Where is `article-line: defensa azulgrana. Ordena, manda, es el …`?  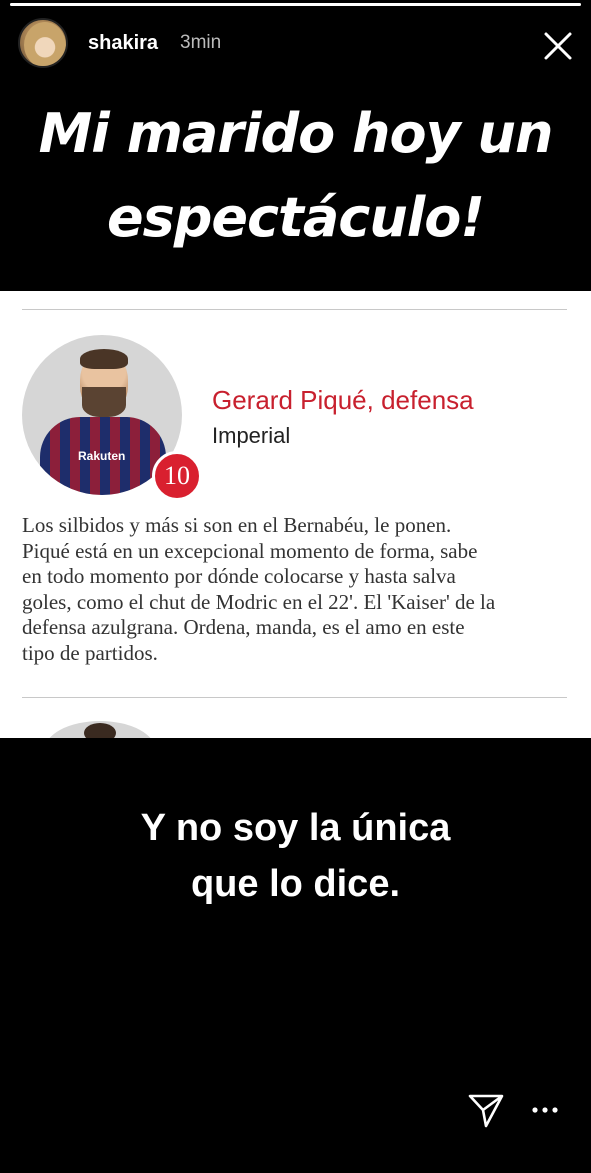
article-line: defensa azulgrana. Ordena, manda, es el … is located at coordinates (243, 627).